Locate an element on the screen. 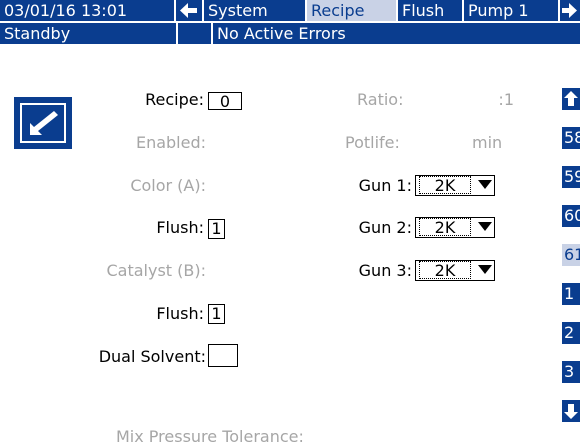 This screenshot has height=447, width=580. gun-3-dropdown: 2K is located at coordinates (455, 270).